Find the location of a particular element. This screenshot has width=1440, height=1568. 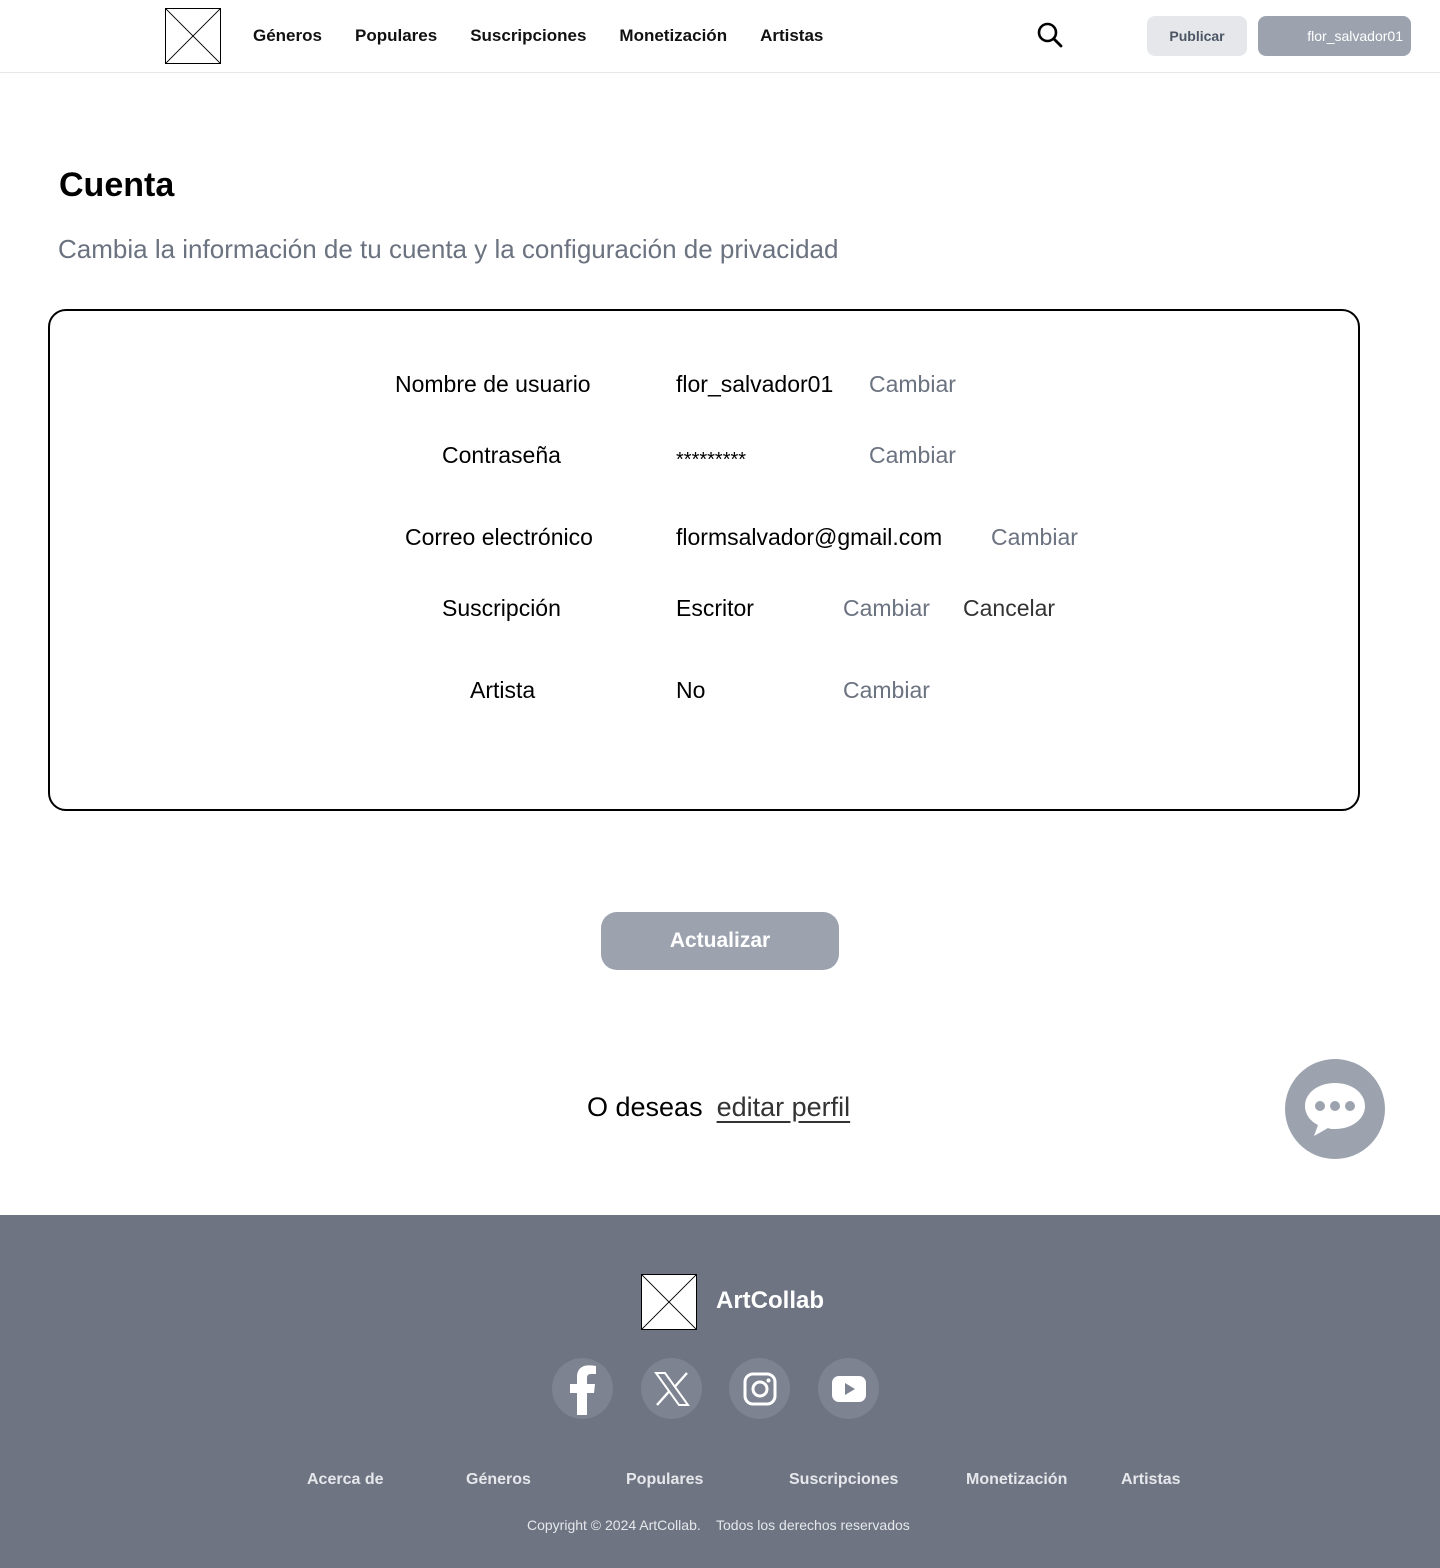

cancel-subscription-link: Cancelar is located at coordinates (1009, 608).